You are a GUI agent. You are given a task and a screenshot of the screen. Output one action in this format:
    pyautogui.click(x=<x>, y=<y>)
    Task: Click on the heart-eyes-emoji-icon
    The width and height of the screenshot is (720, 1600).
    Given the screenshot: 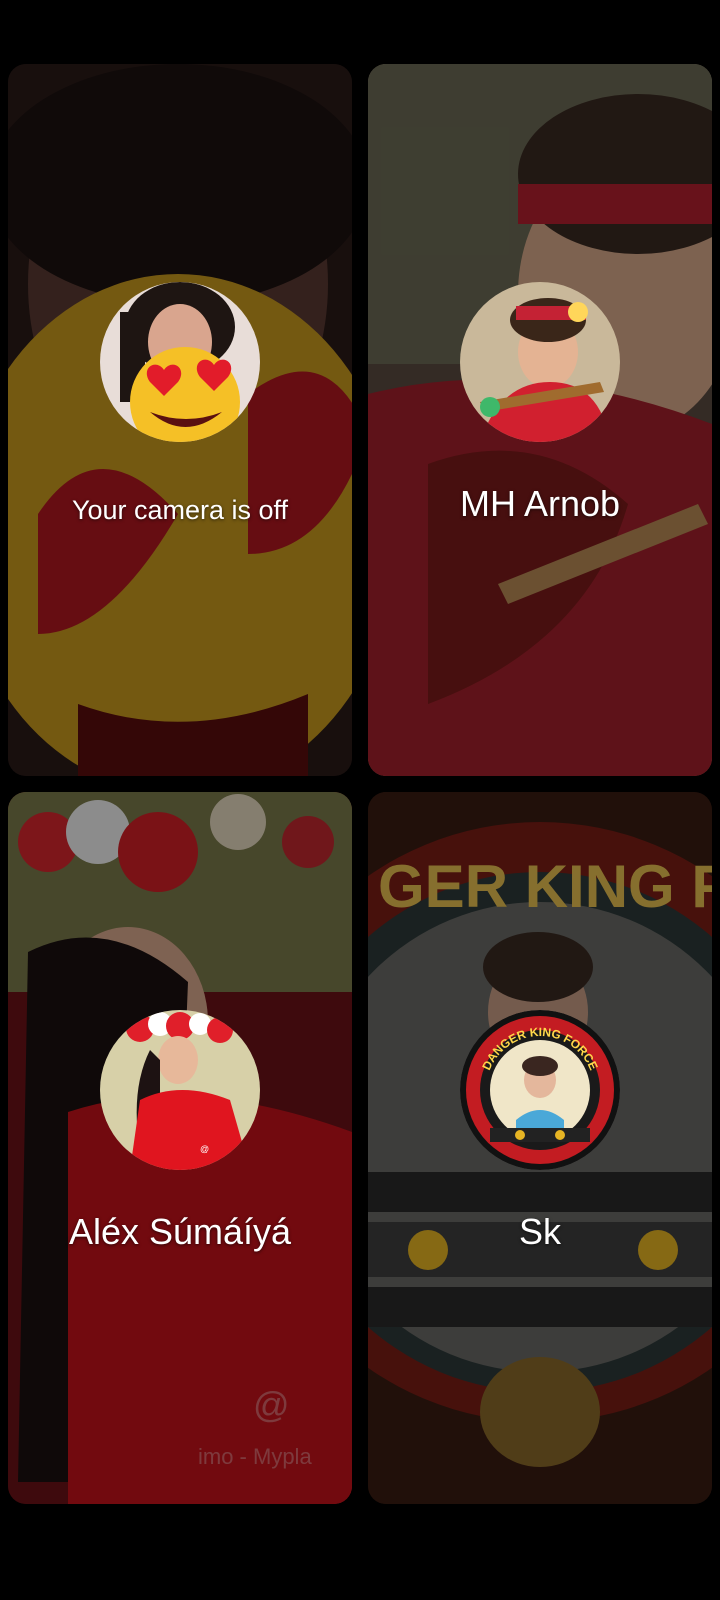 What is the action you would take?
    pyautogui.click(x=180, y=362)
    